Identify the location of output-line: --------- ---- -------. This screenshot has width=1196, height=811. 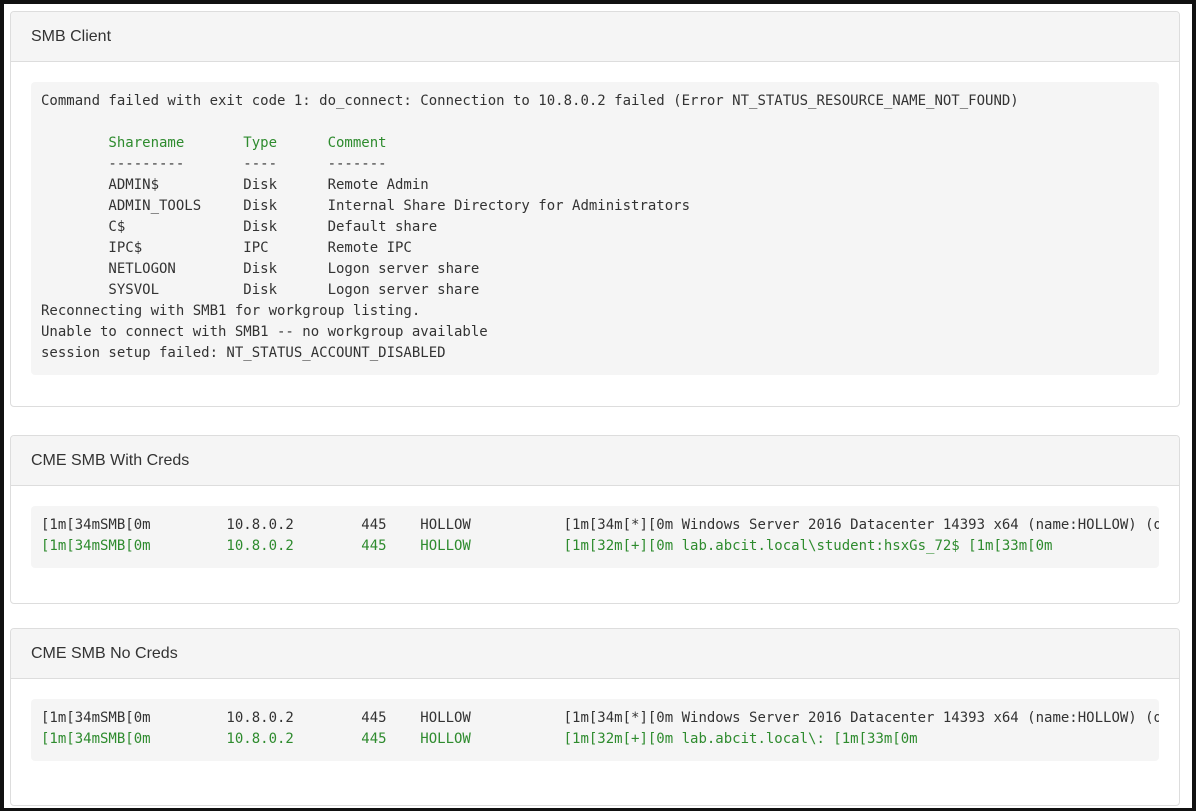
(214, 164).